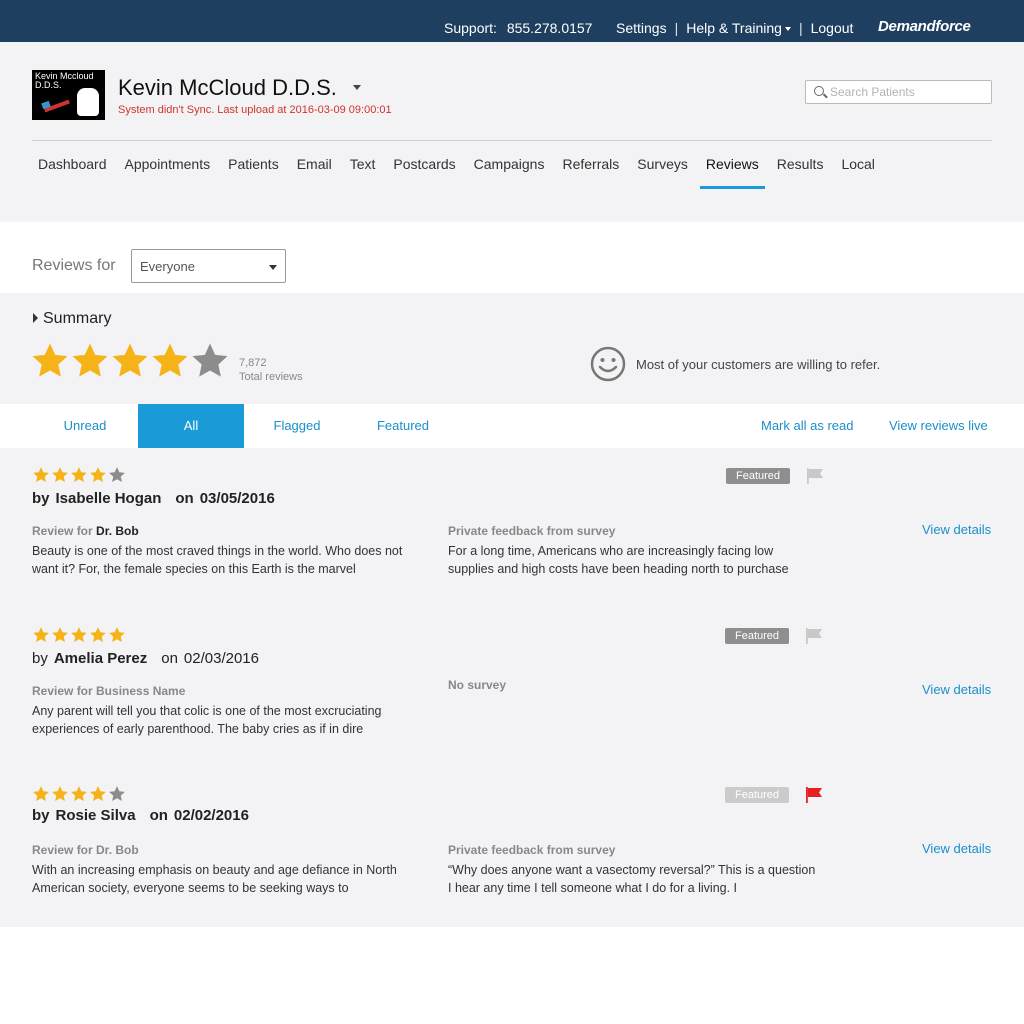 This screenshot has height=1024, width=1024. What do you see at coordinates (211, 815) in the screenshot?
I see `review-date: 02/02/2016` at bounding box center [211, 815].